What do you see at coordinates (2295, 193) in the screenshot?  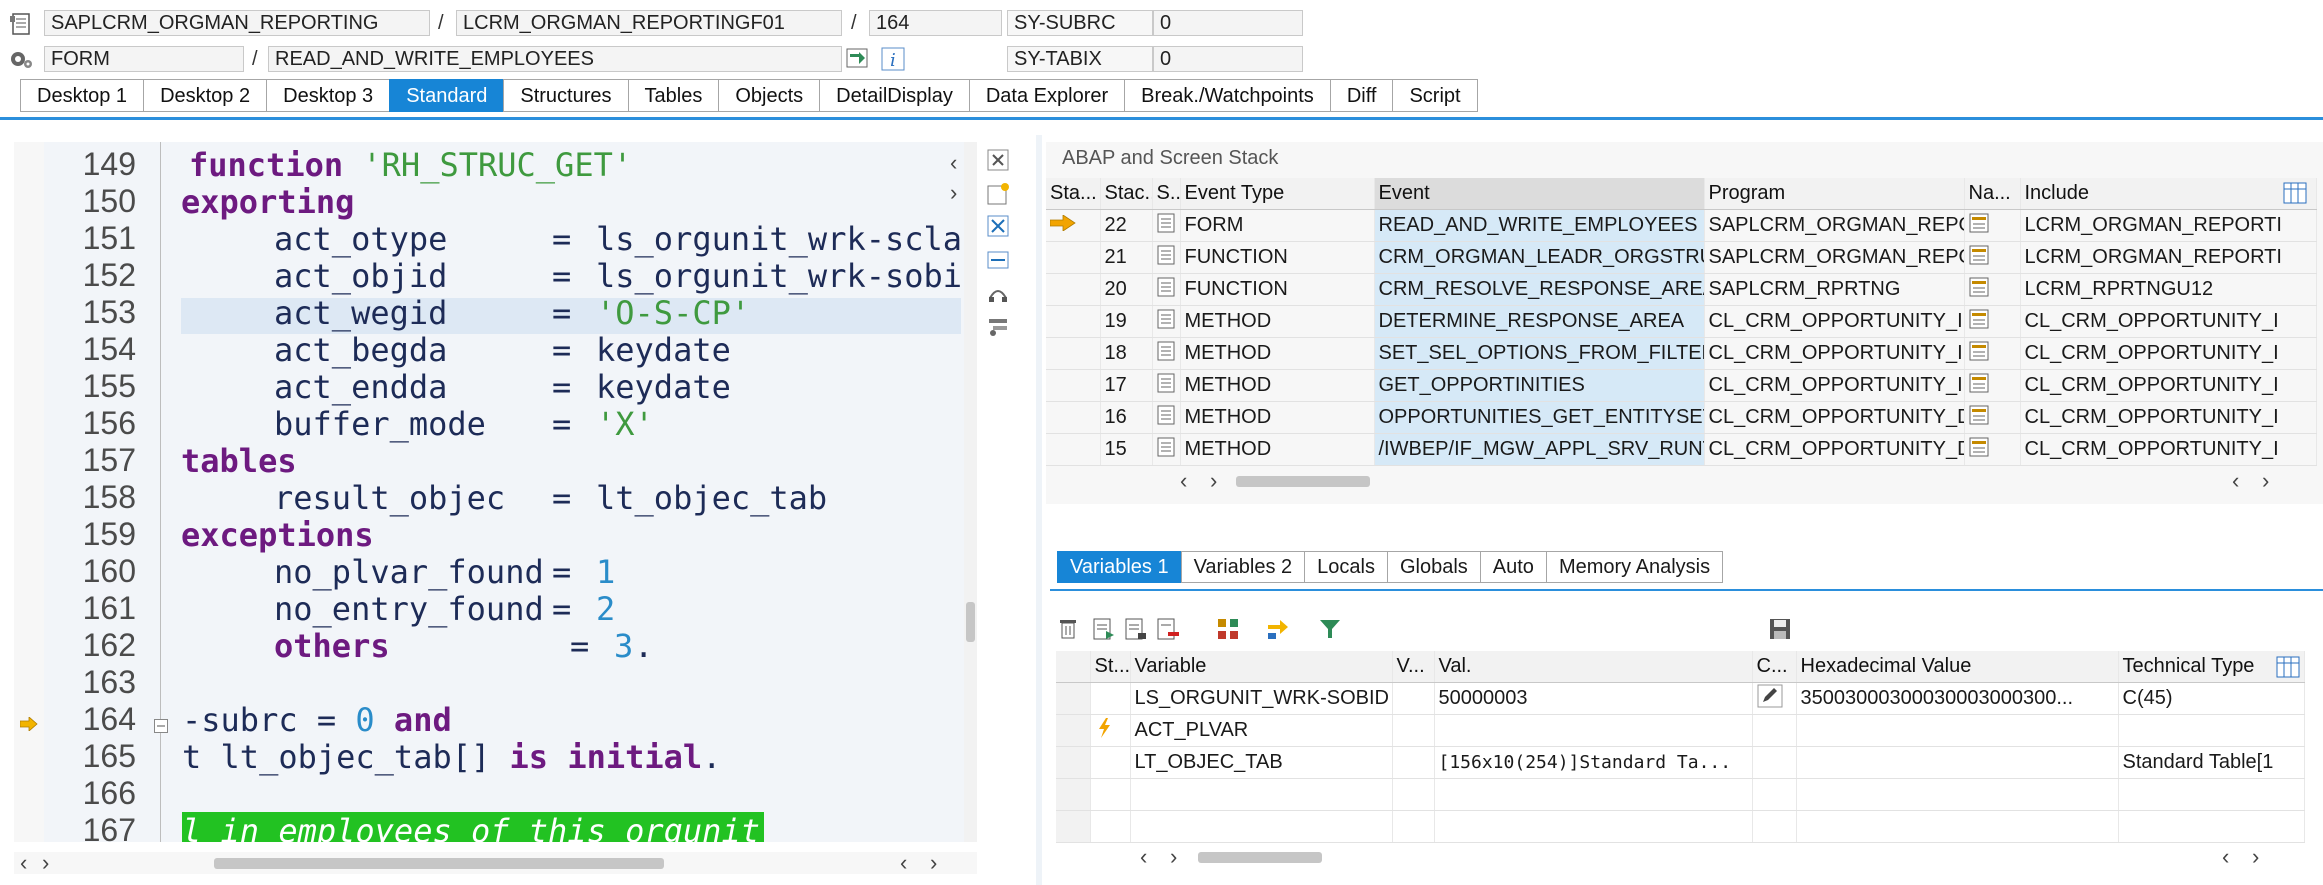 I see `column-settings-icon` at bounding box center [2295, 193].